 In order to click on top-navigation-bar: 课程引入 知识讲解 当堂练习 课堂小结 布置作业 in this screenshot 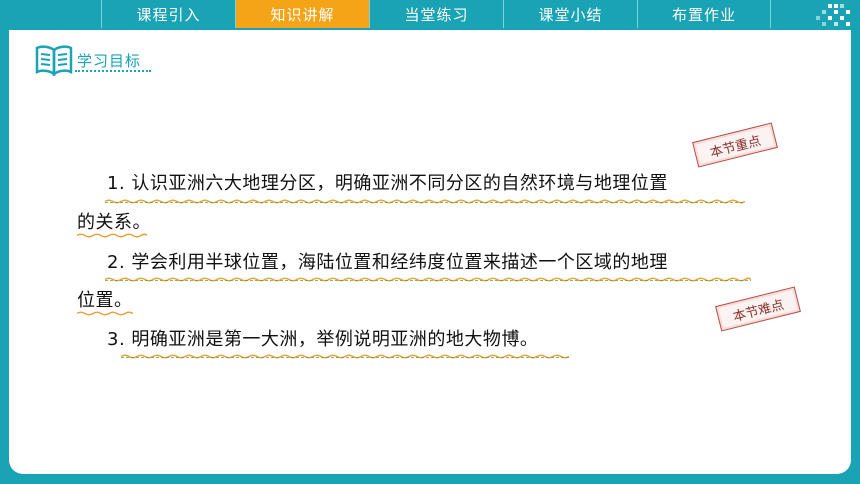, I will do `click(430, 15)`.